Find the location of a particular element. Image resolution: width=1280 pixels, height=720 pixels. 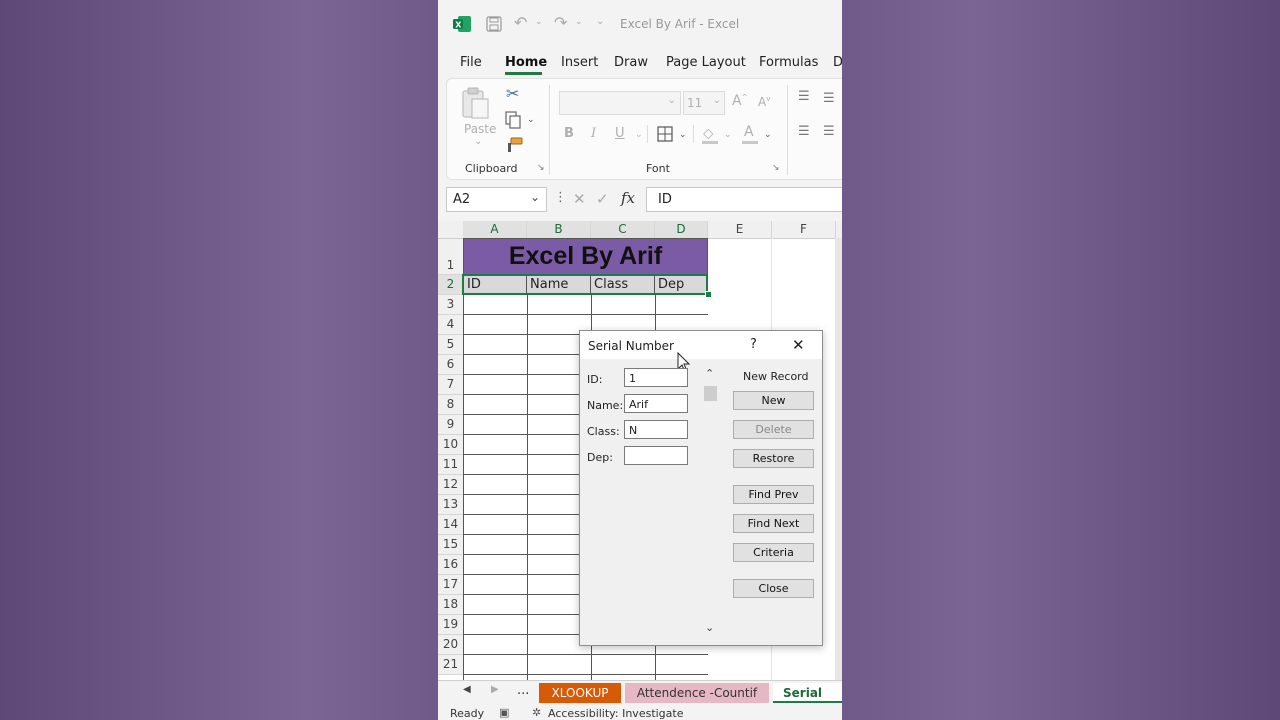

middle-align-icon: ☰ is located at coordinates (829, 98).